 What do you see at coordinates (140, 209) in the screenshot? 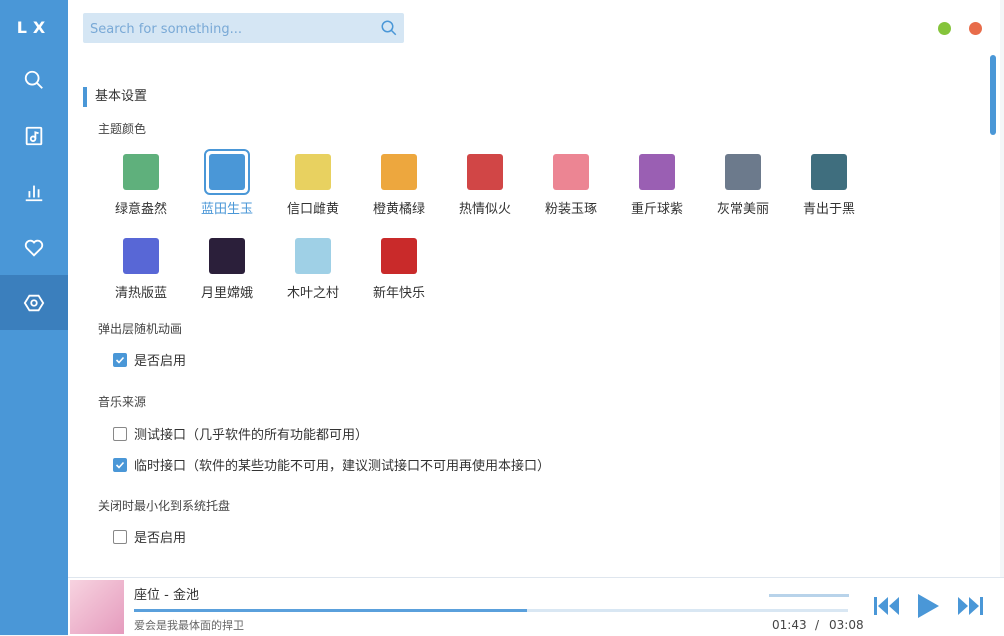
I see `theme-label: 绿意盎然` at bounding box center [140, 209].